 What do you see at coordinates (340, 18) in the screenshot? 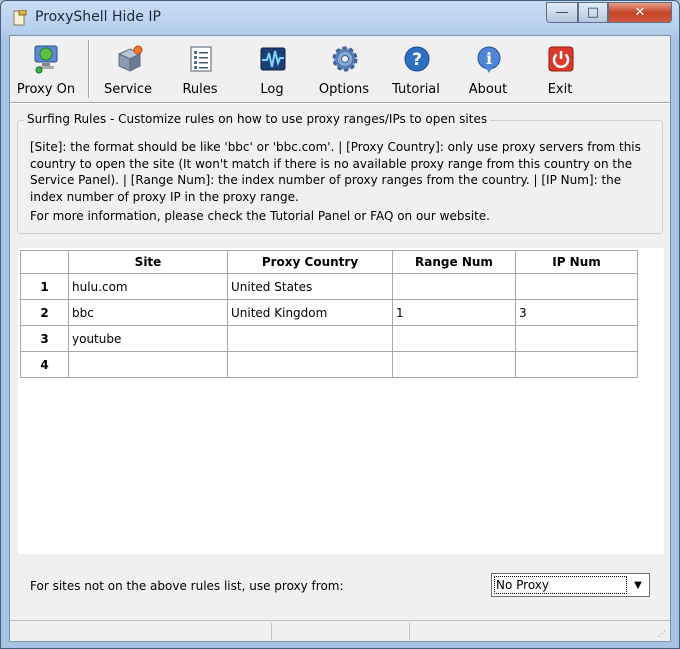
I see `title-bar: ProxyShell Hide IP — □ ✕` at bounding box center [340, 18].